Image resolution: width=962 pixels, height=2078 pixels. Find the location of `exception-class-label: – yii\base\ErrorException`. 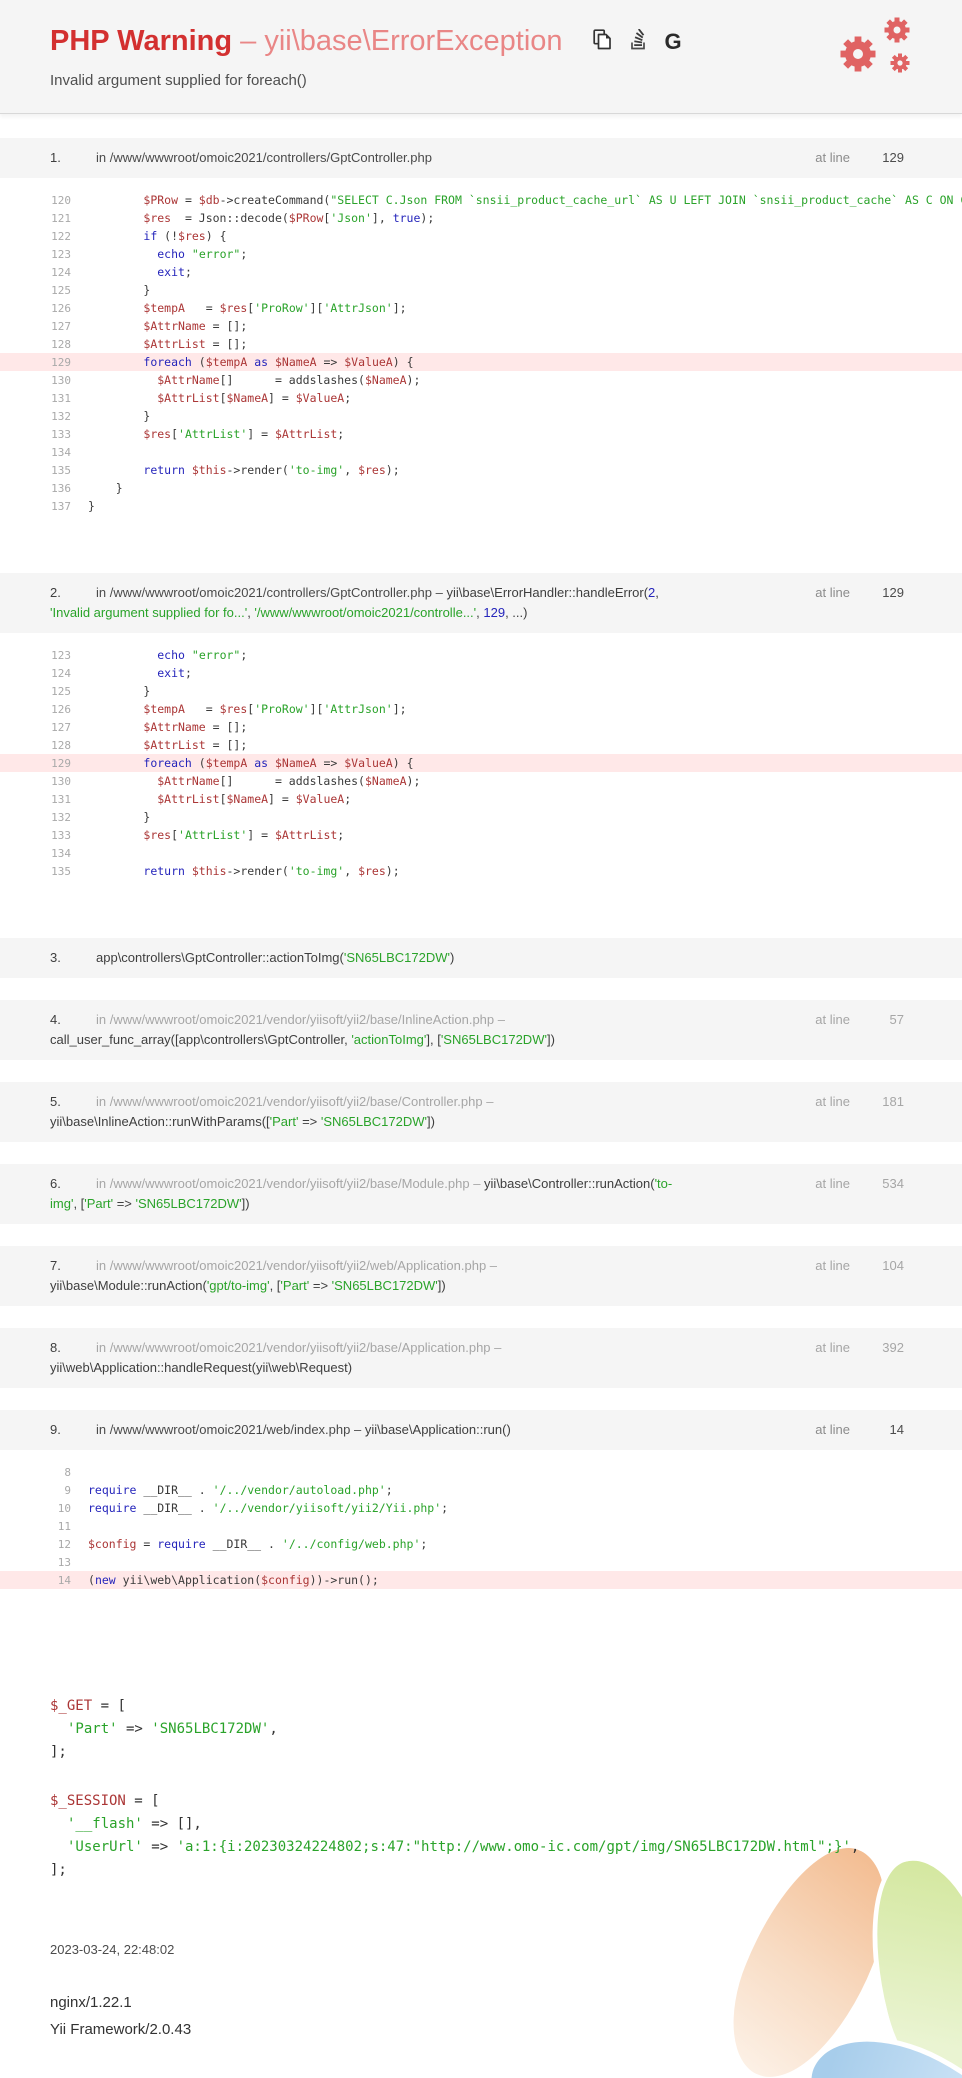

exception-class-label: – yii\base\ErrorException is located at coordinates (401, 41).